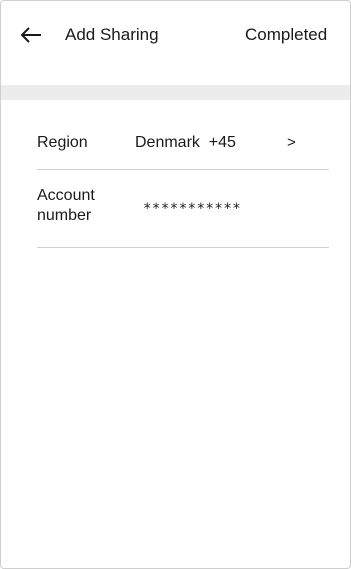  Describe the element at coordinates (66, 195) in the screenshot. I see `account-label-line1: Account` at that location.